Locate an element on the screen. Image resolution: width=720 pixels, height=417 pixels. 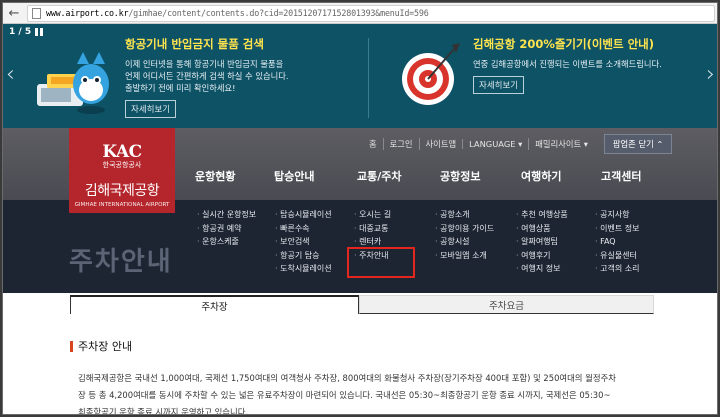
section-heading: 주차장 안내 is located at coordinates (370, 346).